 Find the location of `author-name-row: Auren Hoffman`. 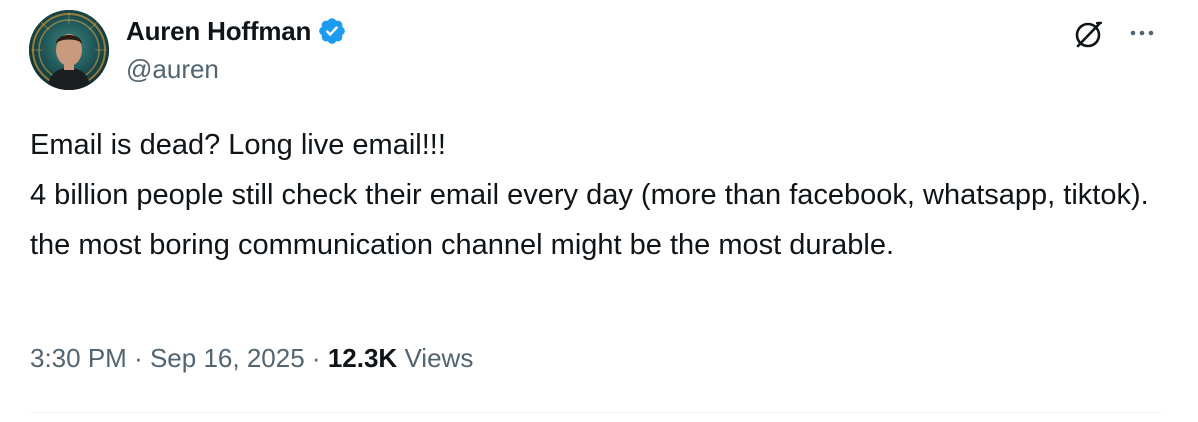

author-name-row: Auren Hoffman is located at coordinates (236, 31).